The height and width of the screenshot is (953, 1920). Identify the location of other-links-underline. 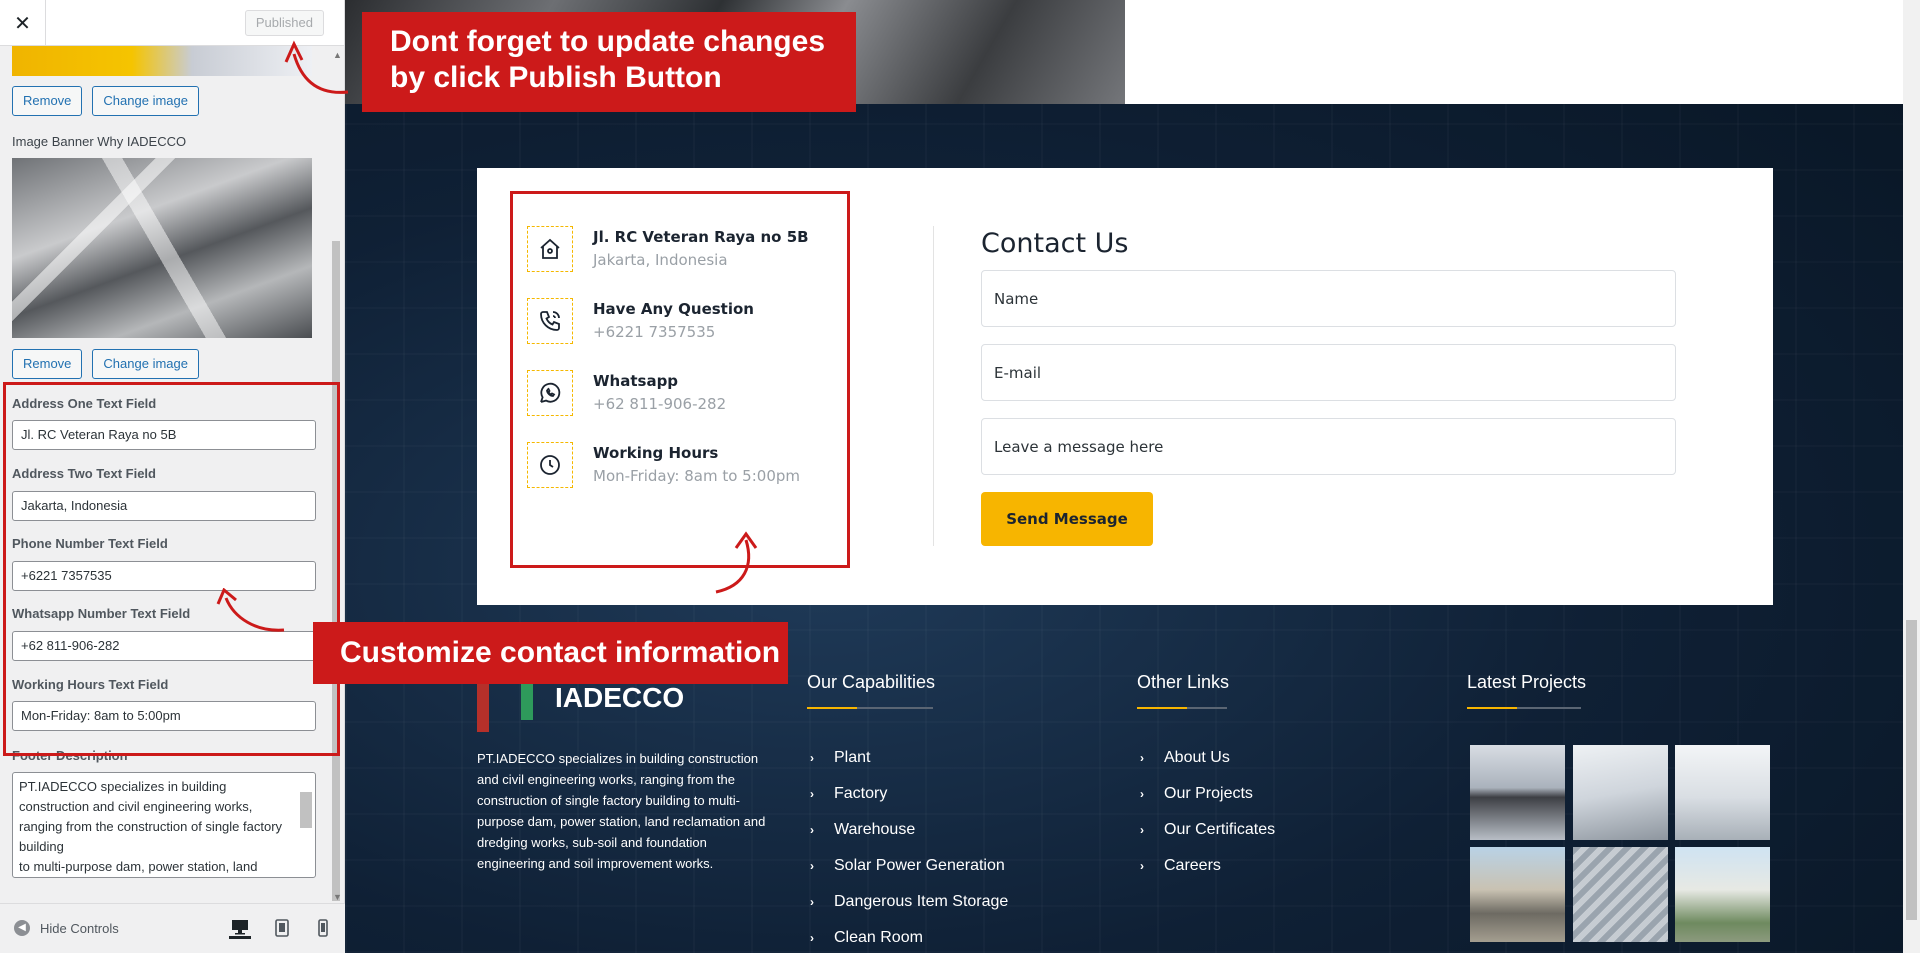
(1182, 708).